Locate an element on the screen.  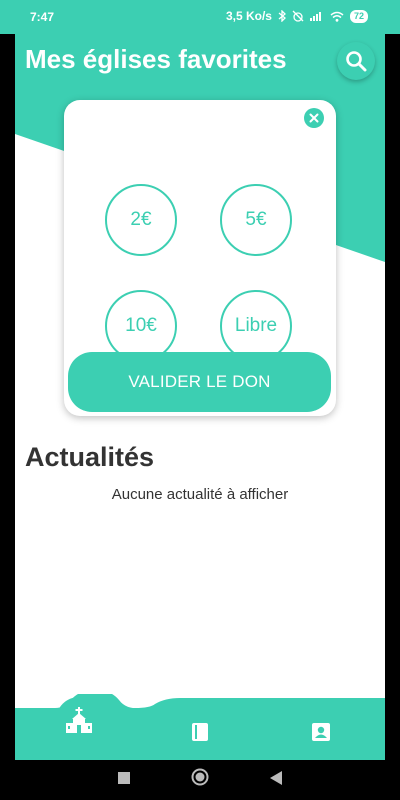
status-icons: 3,5 Ko/s 72 is located at coordinates (297, 16).